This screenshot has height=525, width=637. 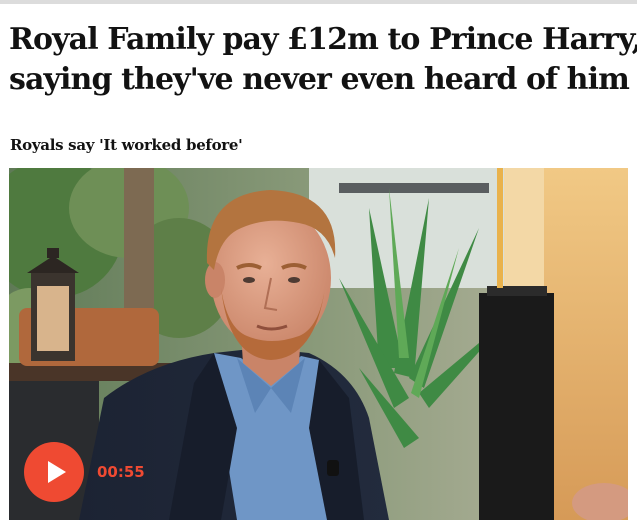 What do you see at coordinates (121, 472) in the screenshot?
I see `video-duration: 00:55` at bounding box center [121, 472].